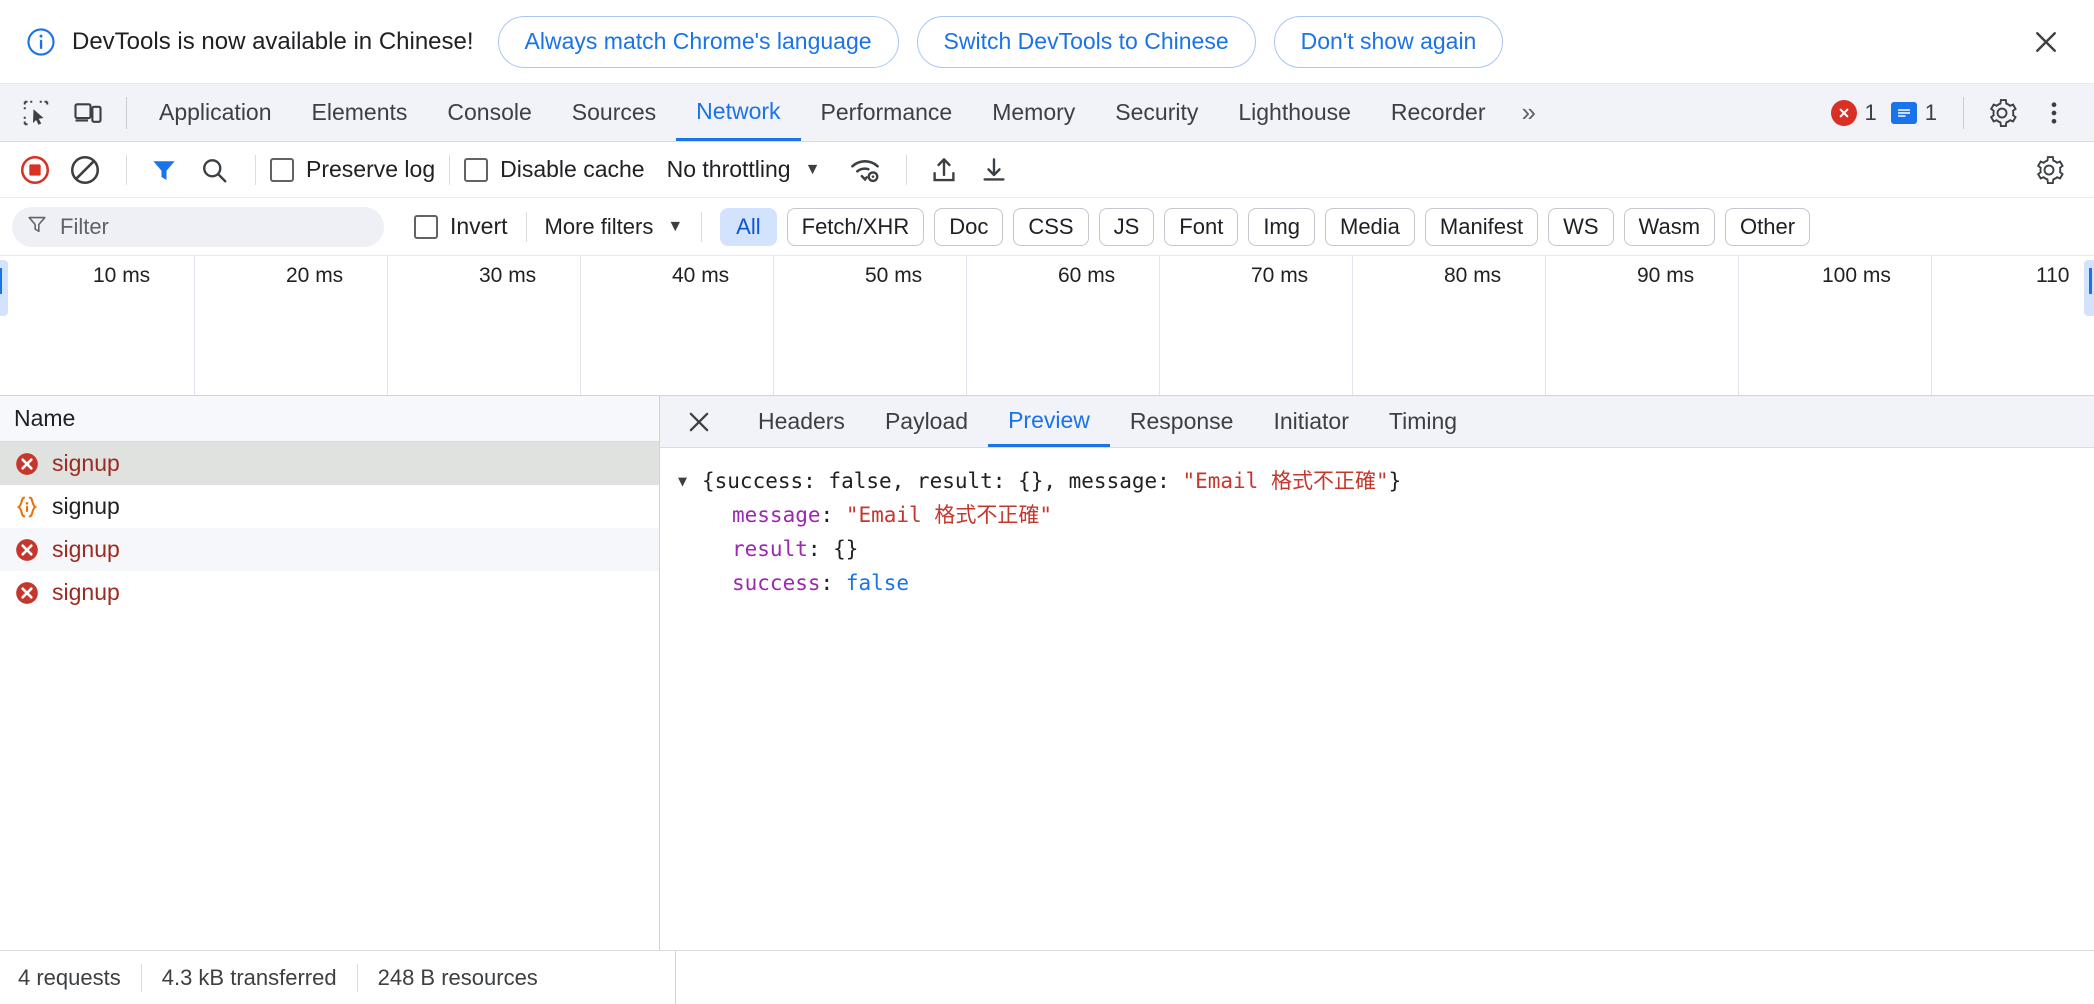  Describe the element at coordinates (36, 113) in the screenshot. I see `inspect-element-icon` at that location.